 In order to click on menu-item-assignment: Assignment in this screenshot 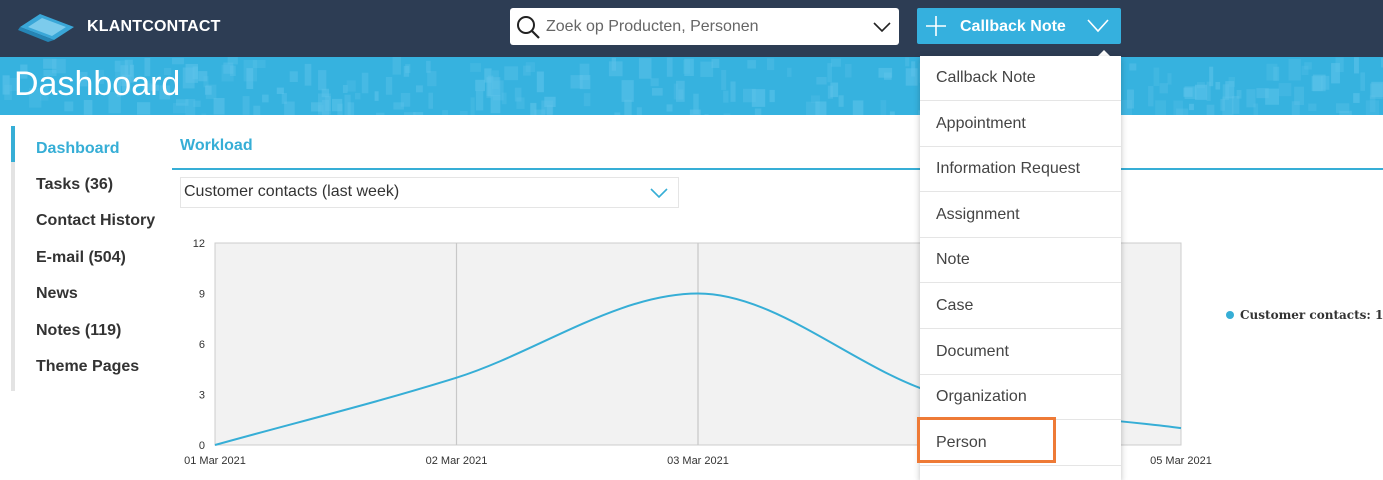, I will do `click(1020, 215)`.